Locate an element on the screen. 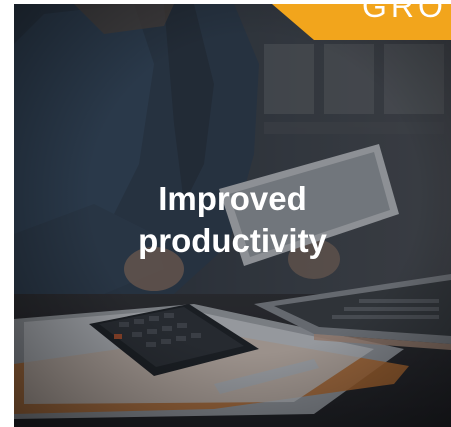 This screenshot has width=451, height=427. caption-line-2: productivity is located at coordinates (232, 240).